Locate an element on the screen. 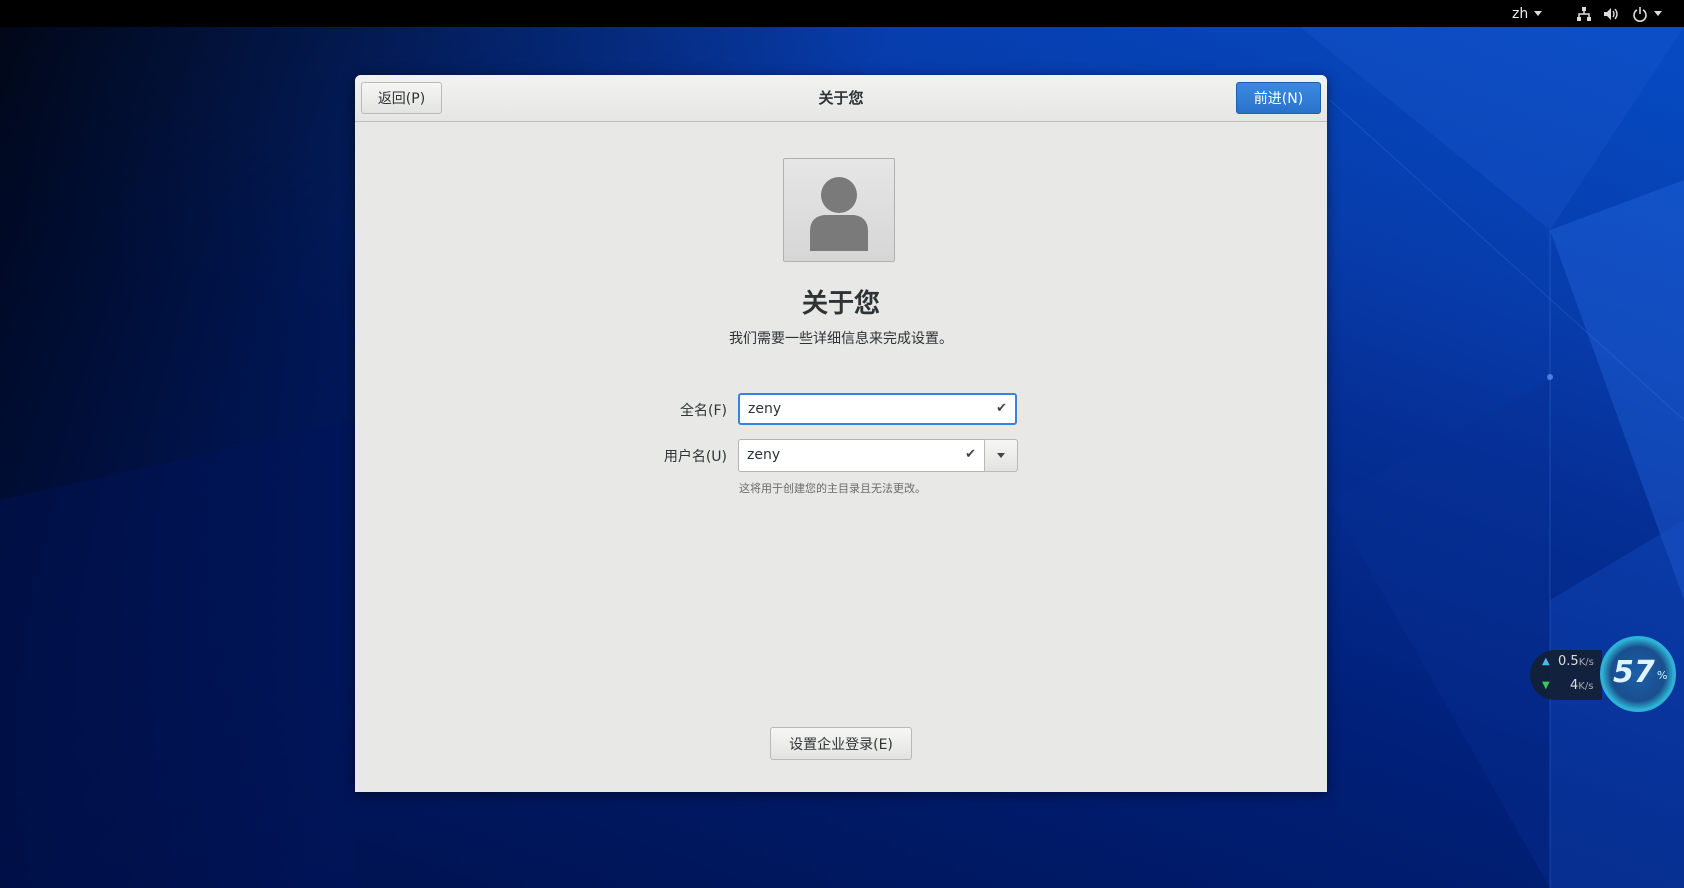 This screenshot has height=888, width=1684. upload-speed: 0.5K/s is located at coordinates (1576, 661).